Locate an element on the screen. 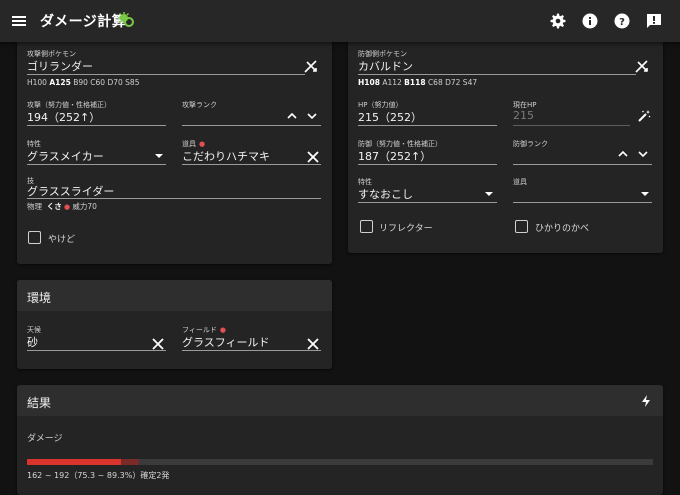 Image resolution: width=680 pixels, height=495 pixels. attacker-base-stats: H100 A125 B90 C60 D70 S85 is located at coordinates (83, 82).